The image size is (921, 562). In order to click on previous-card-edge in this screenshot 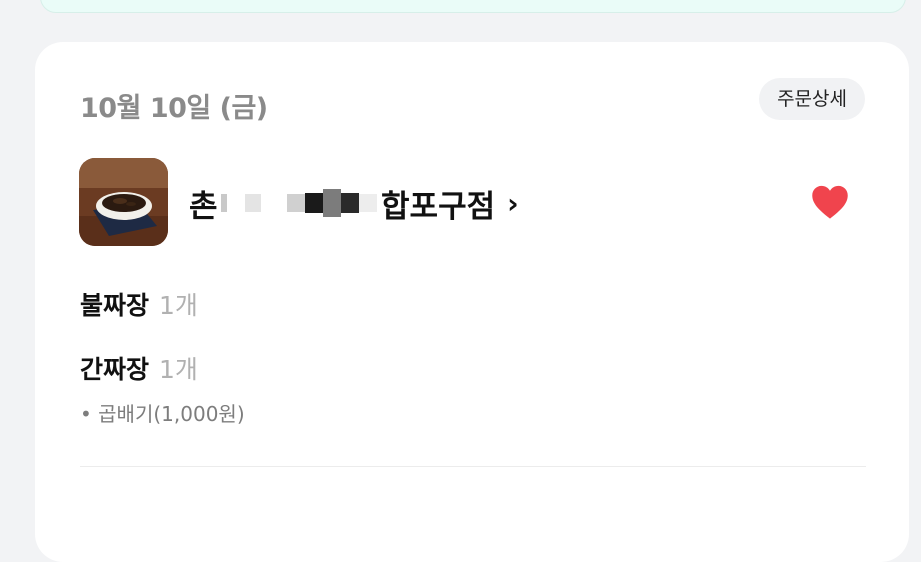, I will do `click(473, 6)`.